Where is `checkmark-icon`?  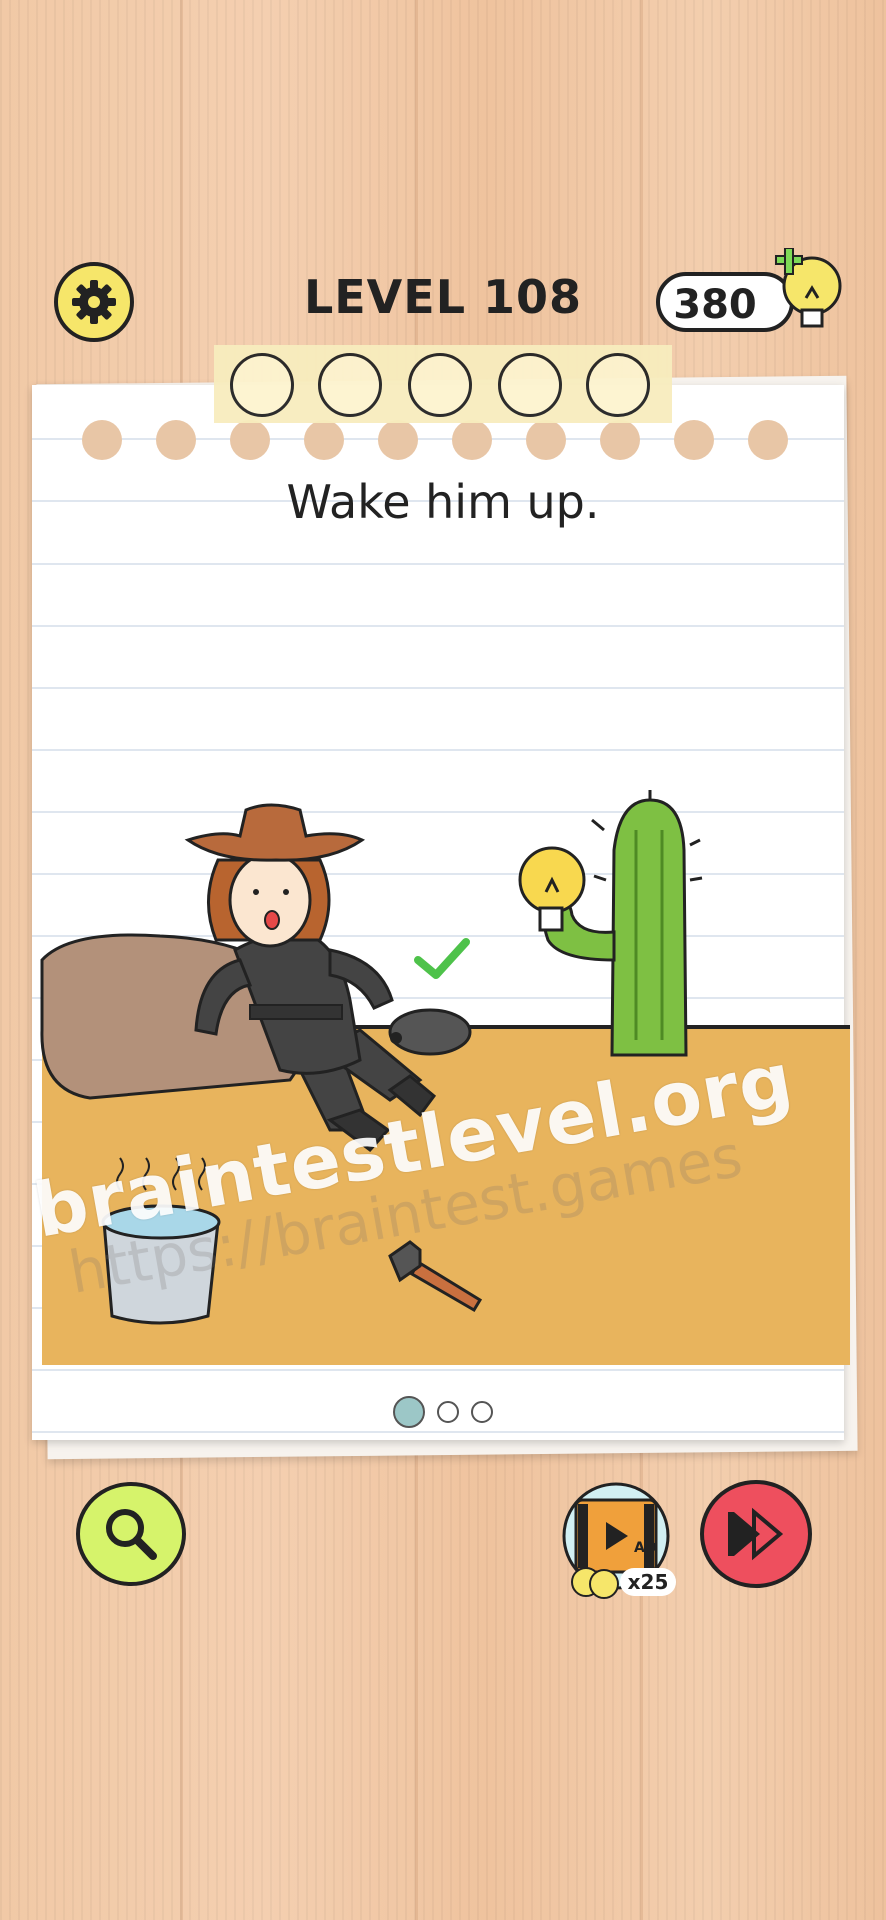 checkmark-icon is located at coordinates (442, 958).